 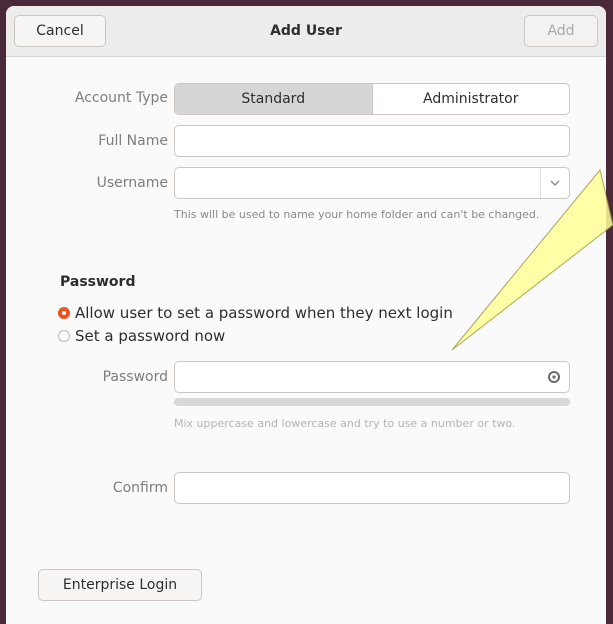 I want to click on annotation-callout, so click(x=532, y=259).